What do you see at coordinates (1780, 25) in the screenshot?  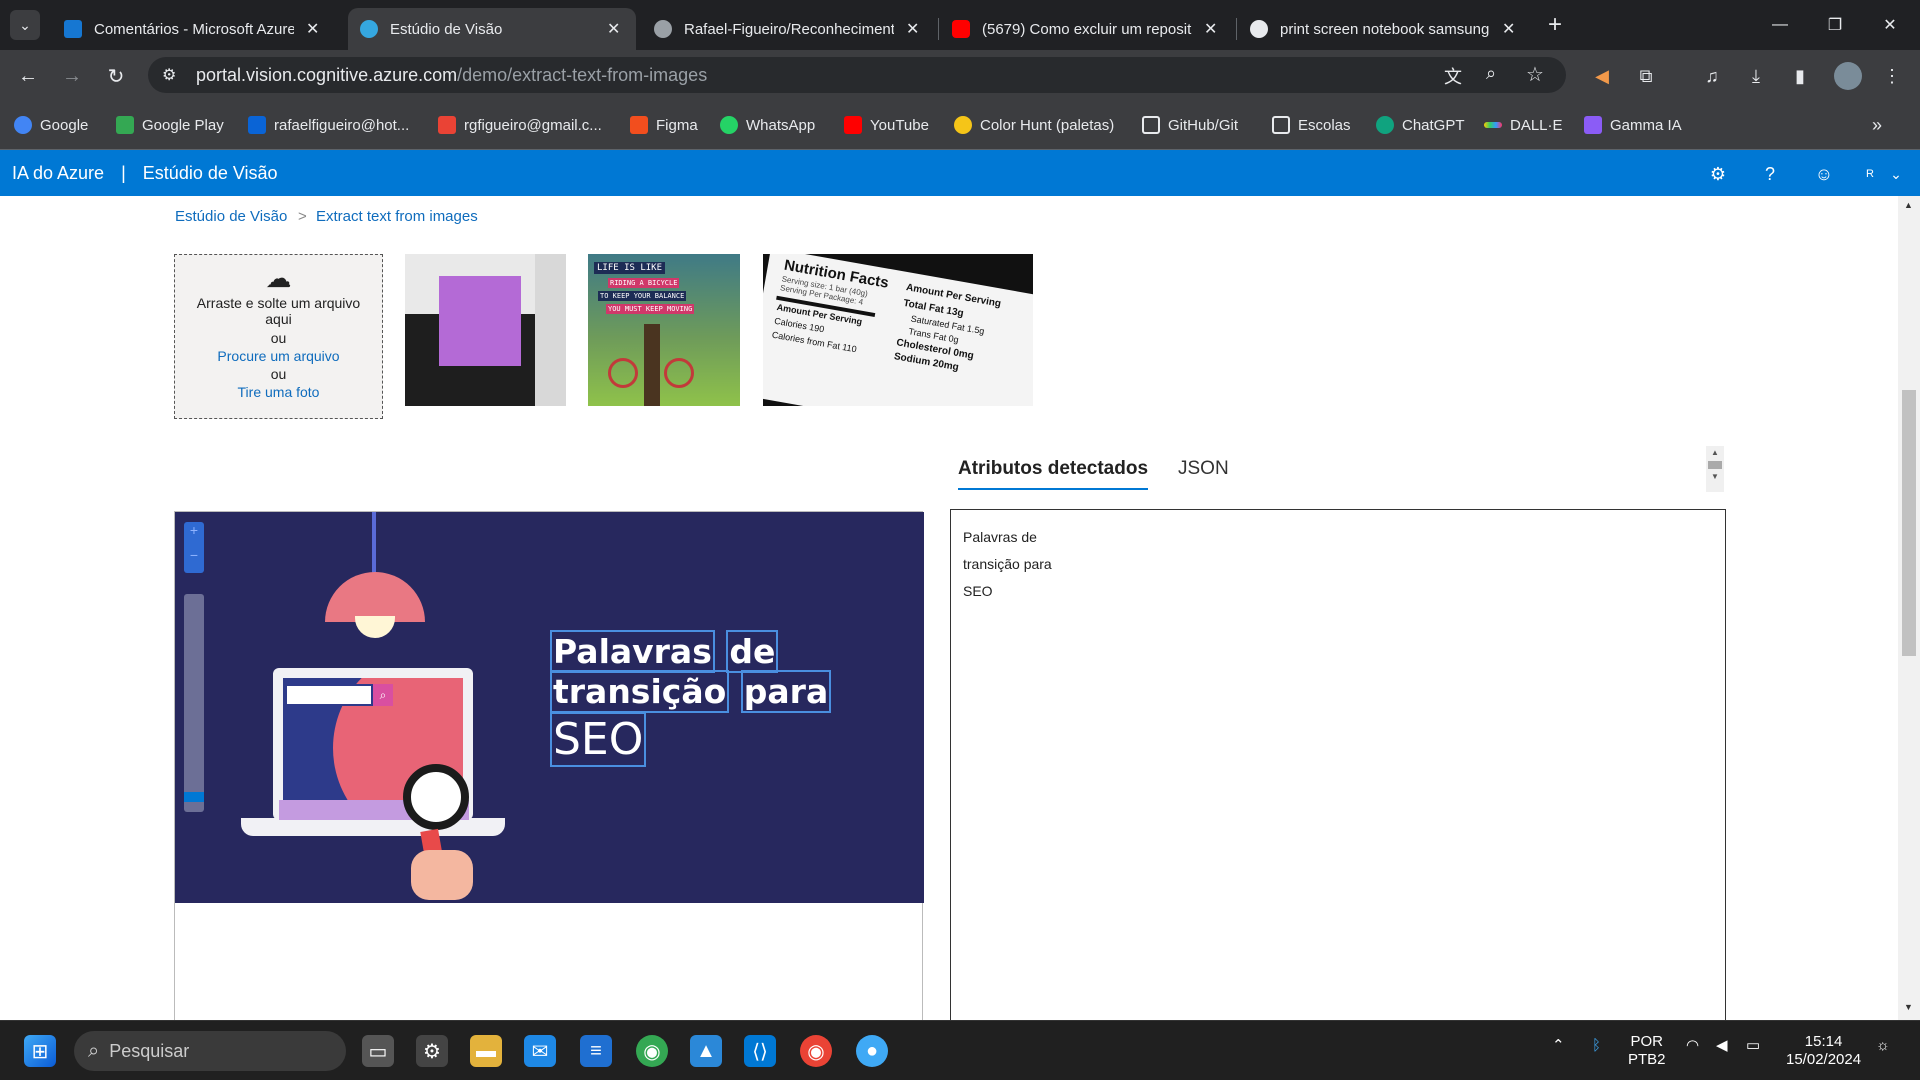 I see `minimize-button: —` at bounding box center [1780, 25].